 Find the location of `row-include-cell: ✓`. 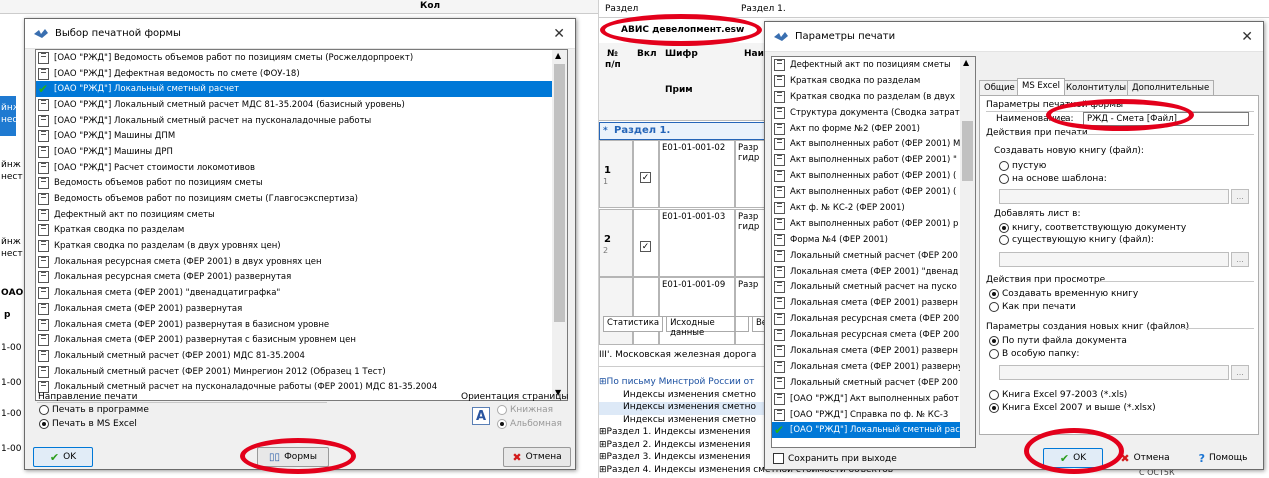

row-include-cell: ✓ is located at coordinates (646, 174).